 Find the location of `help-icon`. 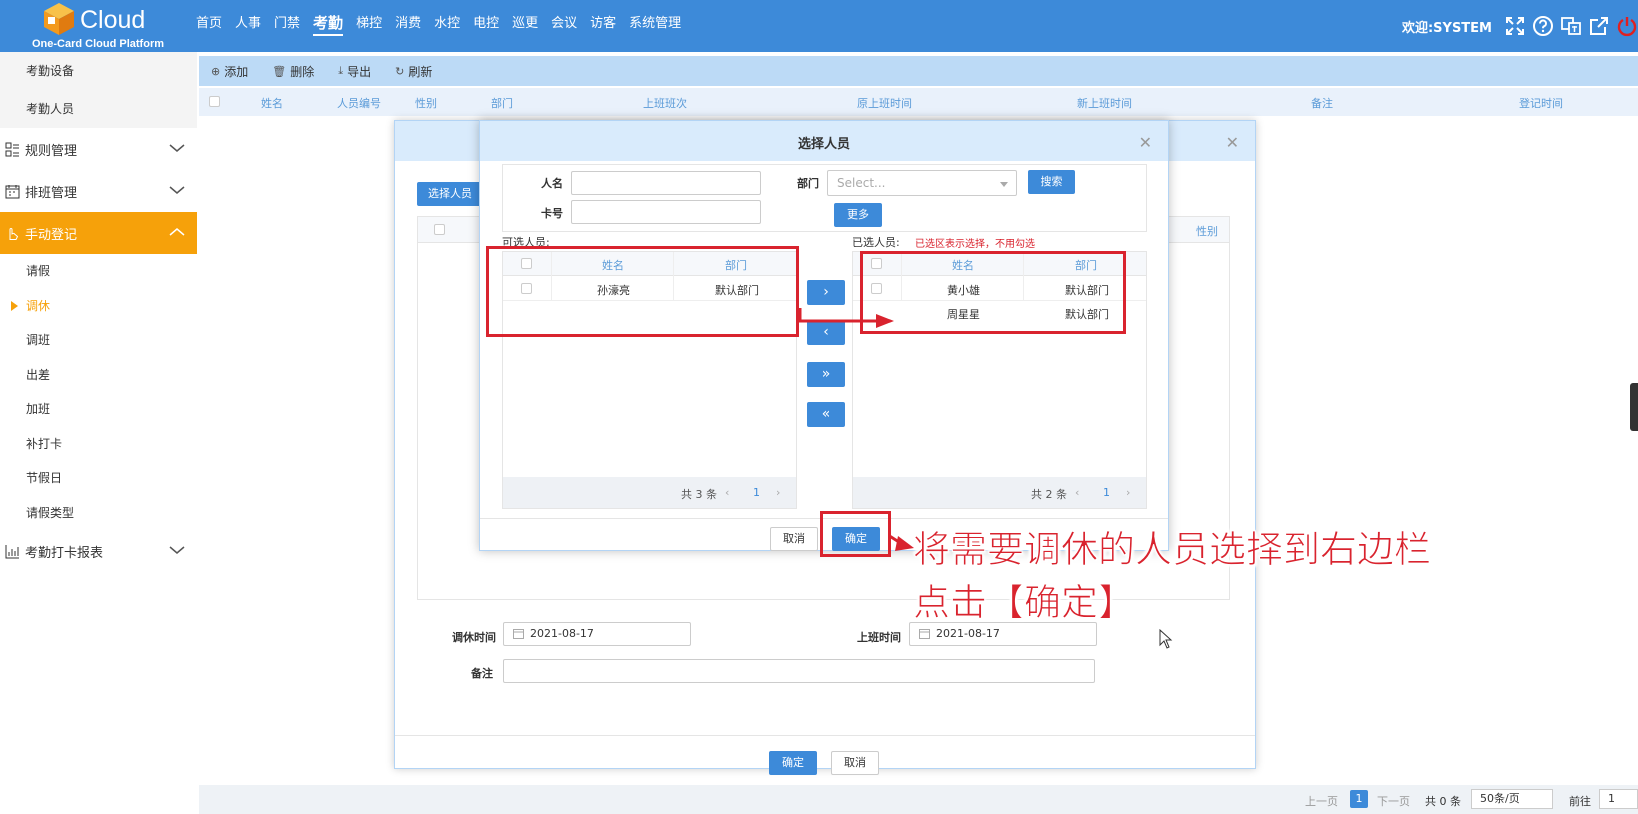

help-icon is located at coordinates (1543, 26).